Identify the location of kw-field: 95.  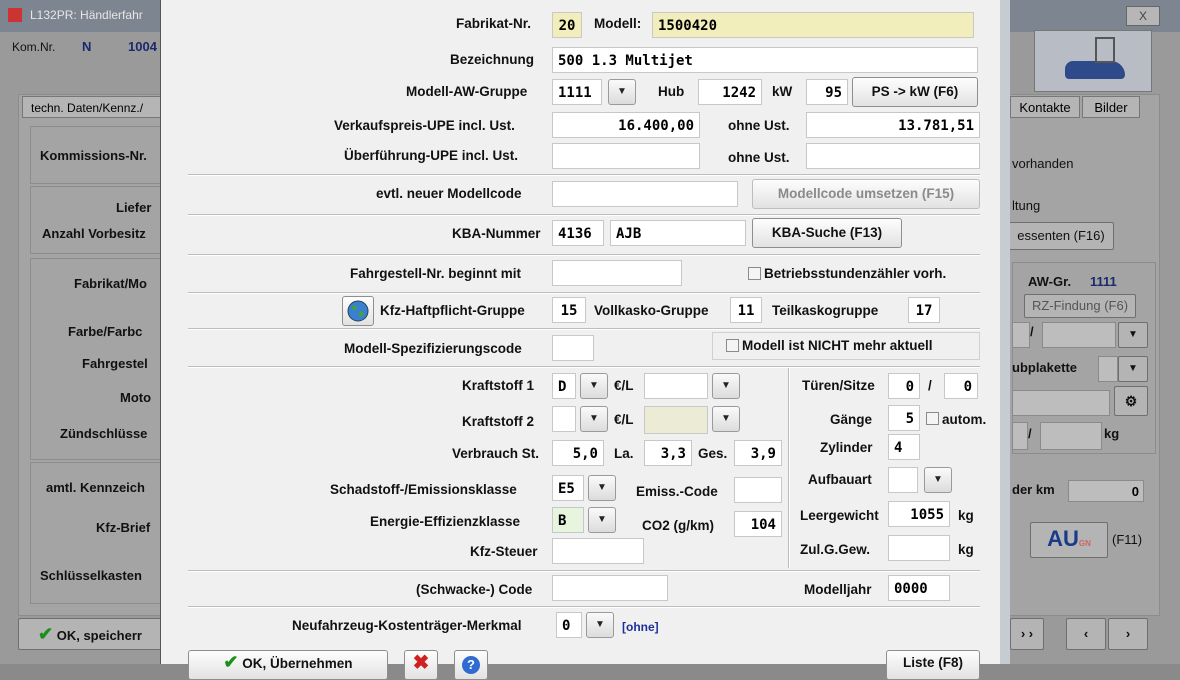
(827, 92).